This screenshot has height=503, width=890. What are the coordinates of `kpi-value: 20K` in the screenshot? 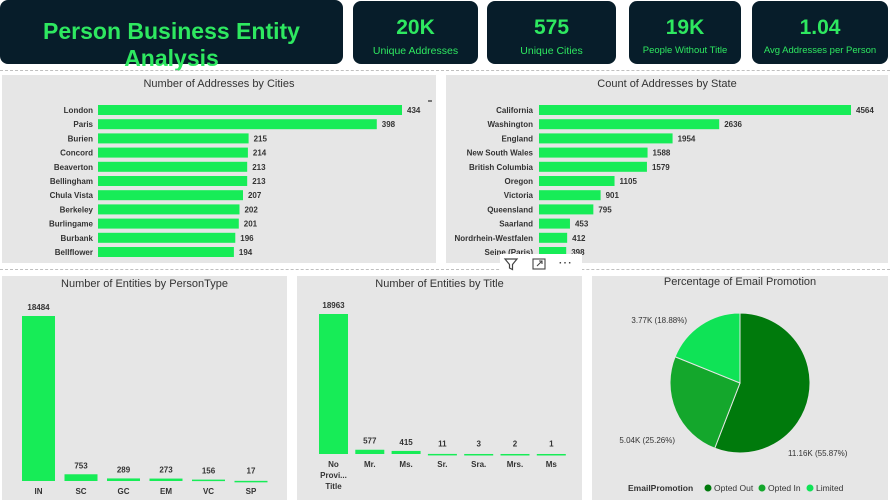 It's located at (415, 27).